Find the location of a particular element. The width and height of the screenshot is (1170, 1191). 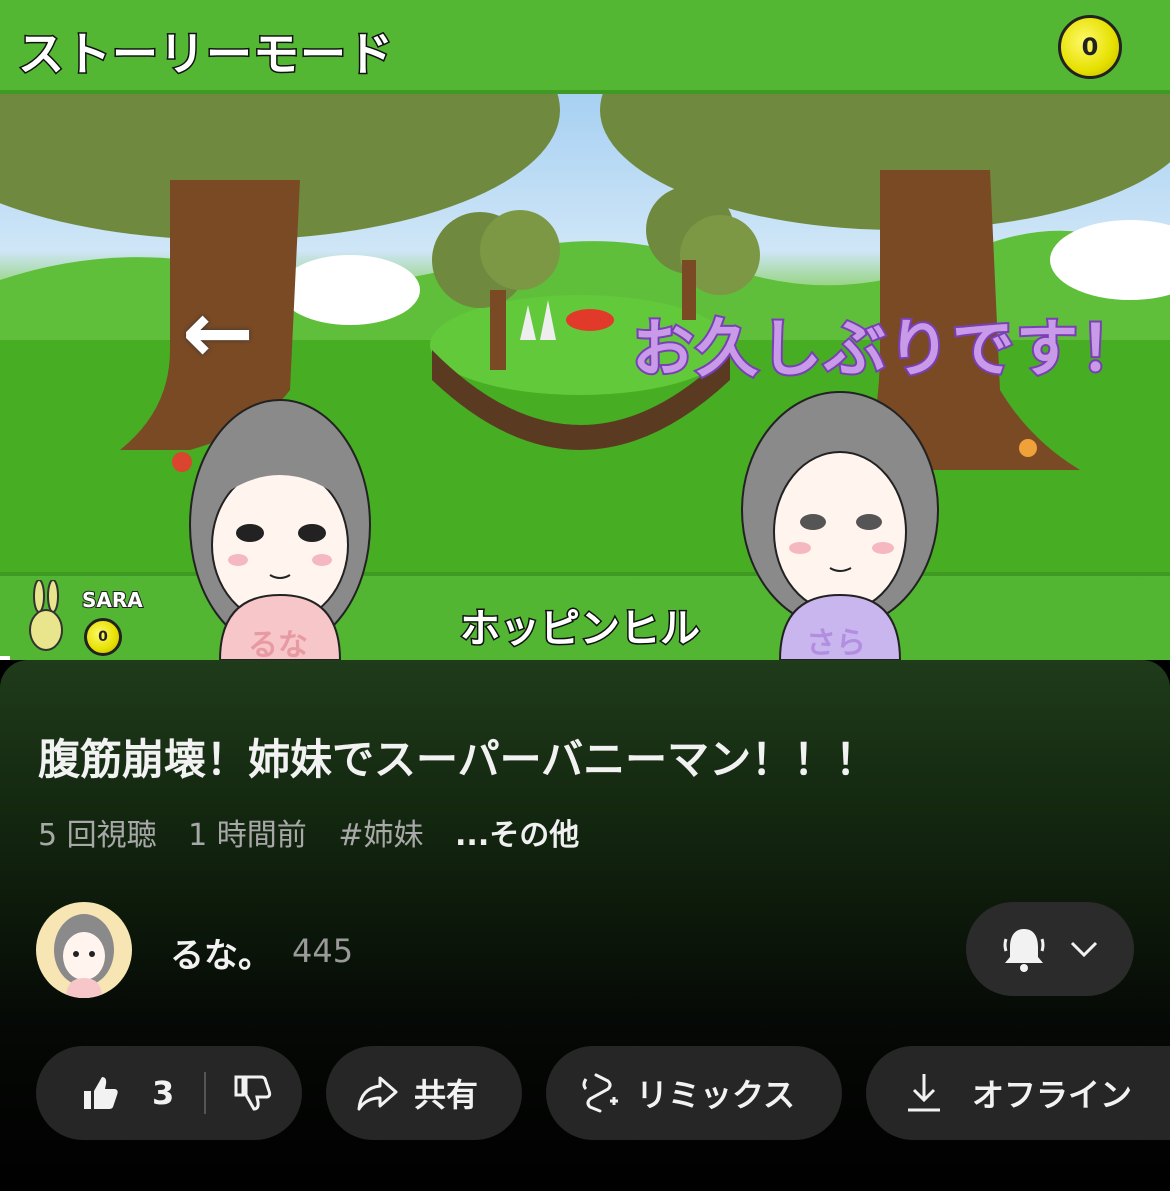

share-button: 共有 is located at coordinates (424, 1093).